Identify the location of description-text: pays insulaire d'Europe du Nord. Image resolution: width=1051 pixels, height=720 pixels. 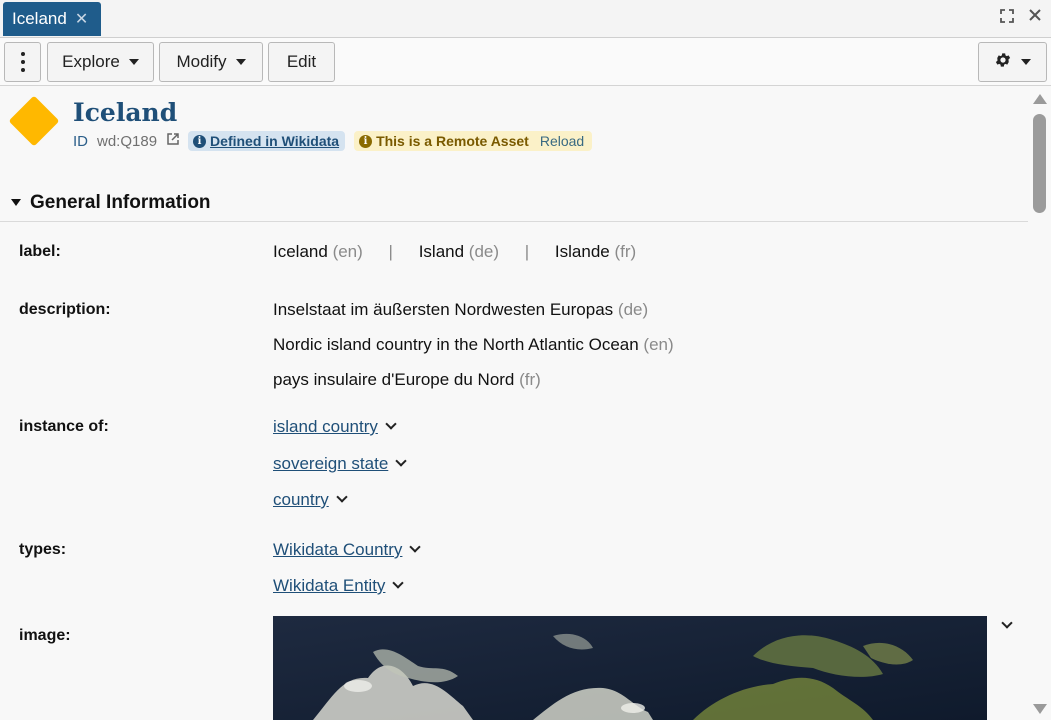
(394, 379).